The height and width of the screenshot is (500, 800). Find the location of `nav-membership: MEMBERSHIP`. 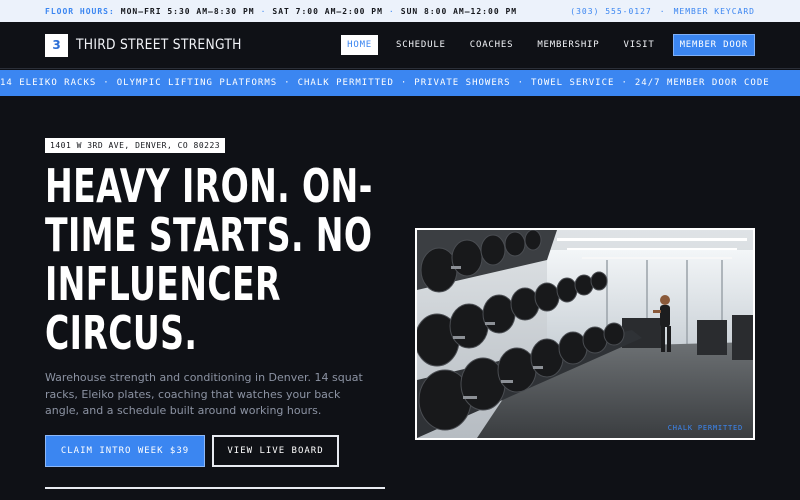

nav-membership: MEMBERSHIP is located at coordinates (568, 45).